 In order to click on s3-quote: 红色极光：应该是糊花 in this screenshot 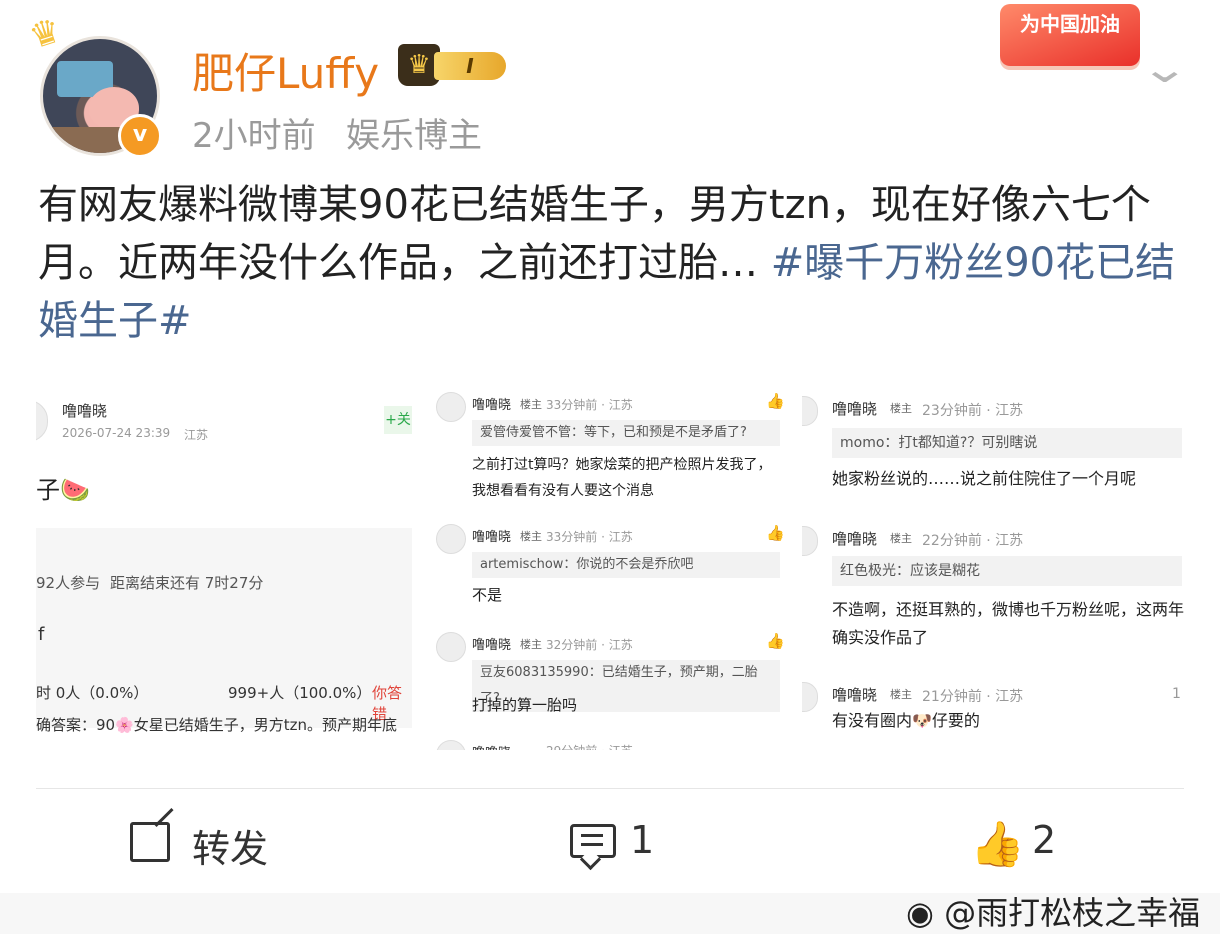, I will do `click(1007, 571)`.